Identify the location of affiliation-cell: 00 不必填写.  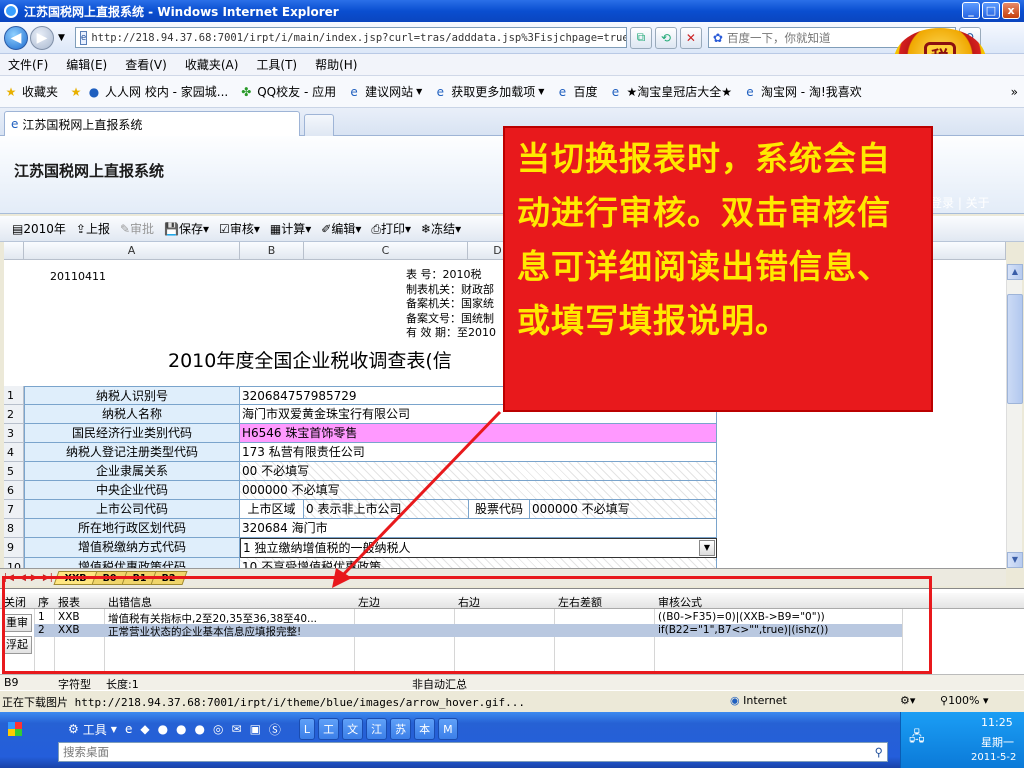
(478, 471).